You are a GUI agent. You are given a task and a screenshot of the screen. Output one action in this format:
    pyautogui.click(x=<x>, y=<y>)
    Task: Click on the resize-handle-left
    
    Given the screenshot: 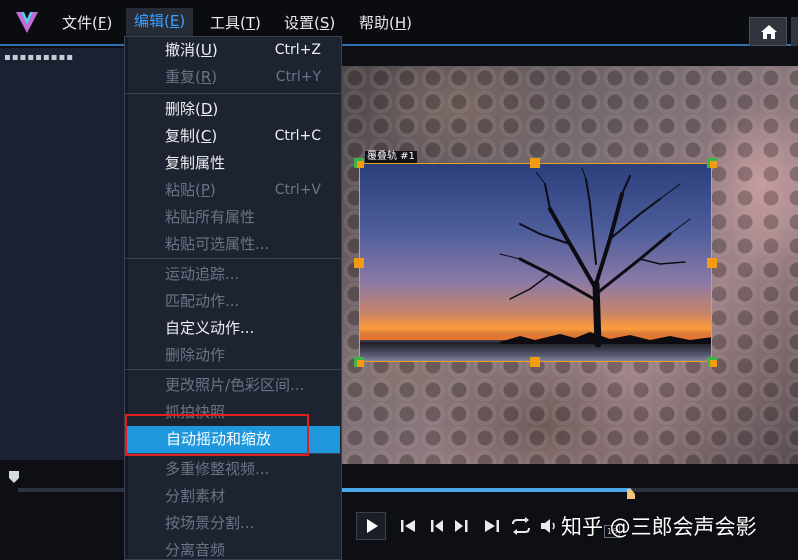 What is the action you would take?
    pyautogui.click(x=359, y=263)
    